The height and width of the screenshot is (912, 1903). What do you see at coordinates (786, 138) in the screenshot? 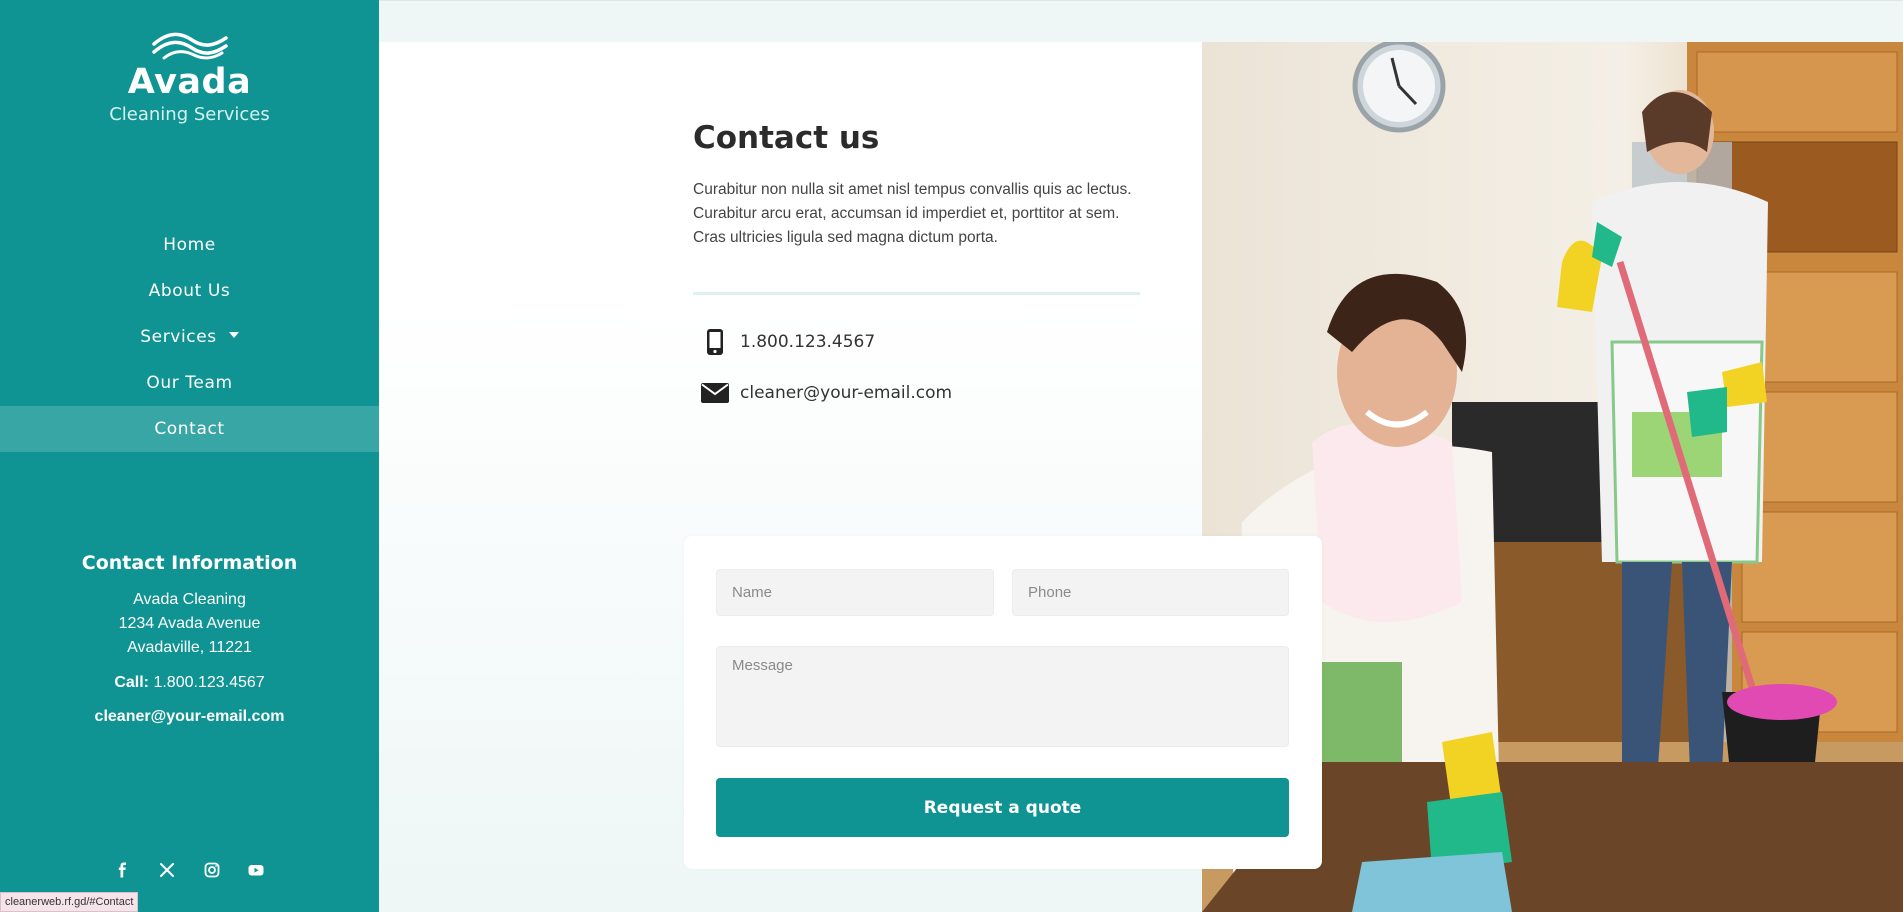
I see `page-title: Contact us` at bounding box center [786, 138].